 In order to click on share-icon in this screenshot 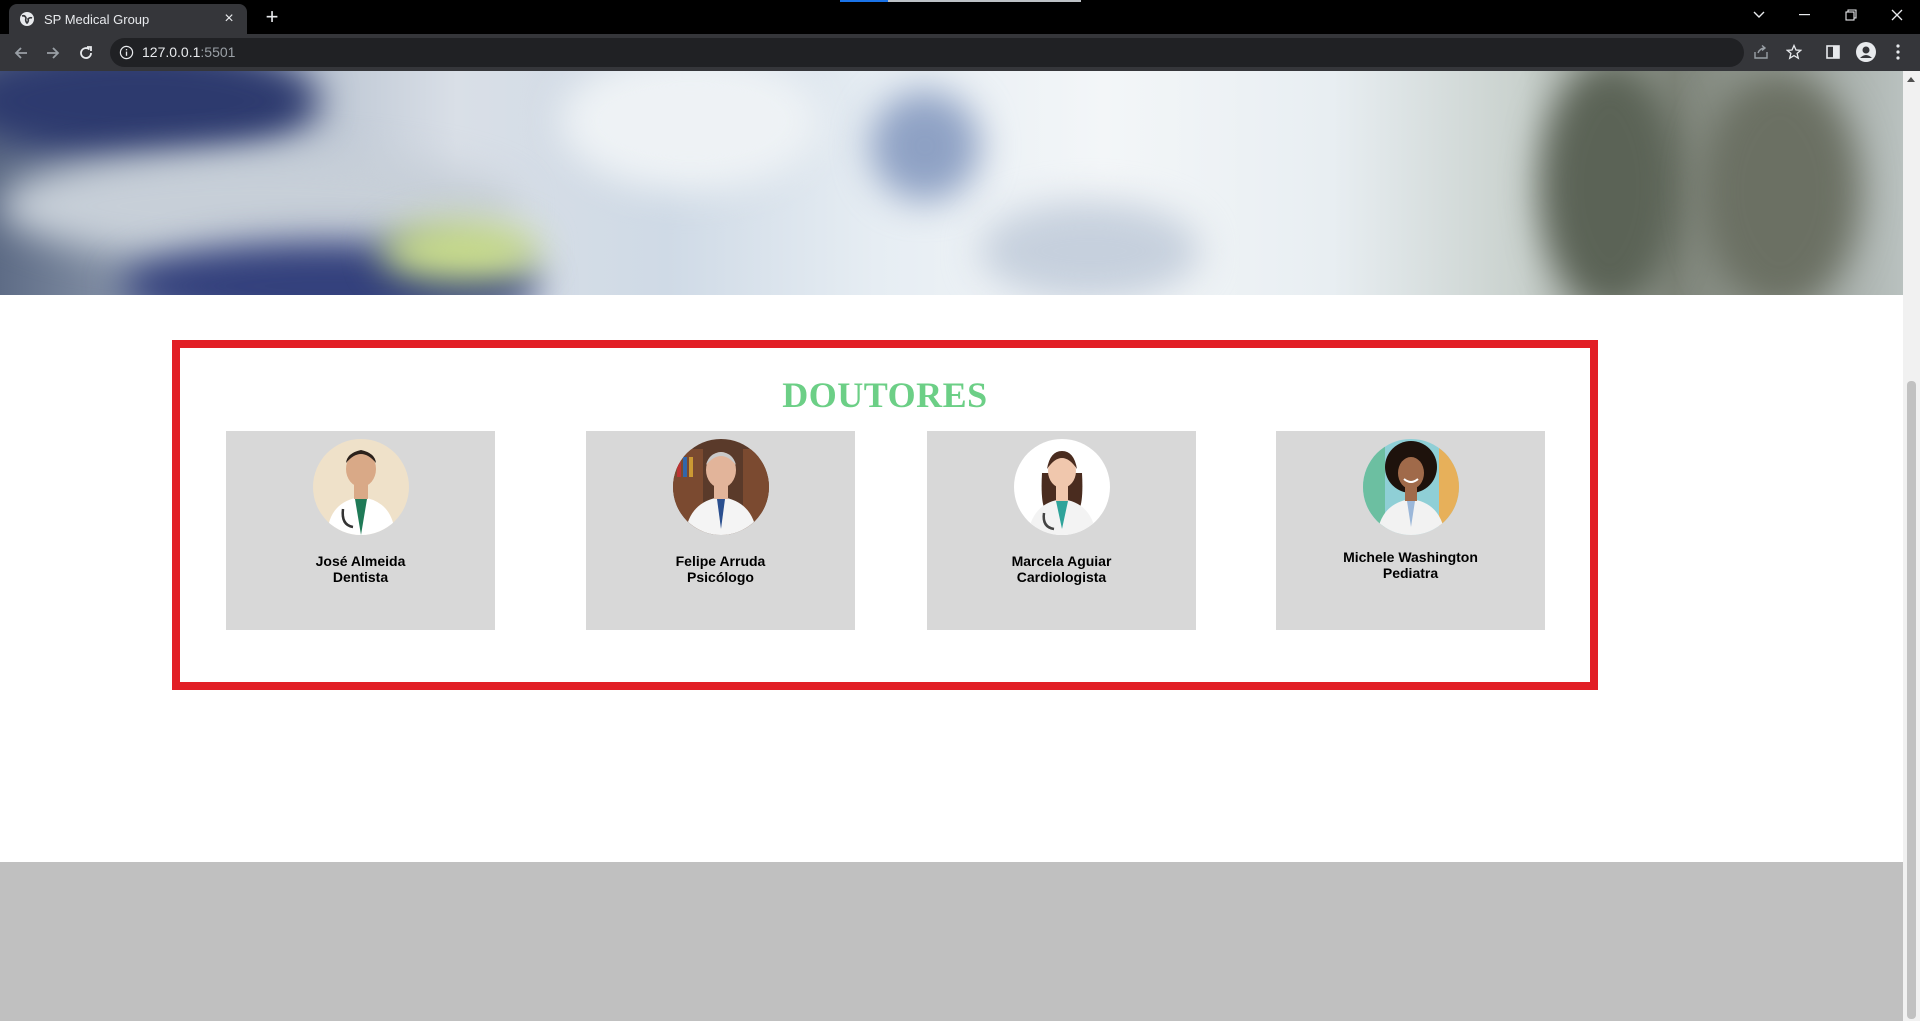, I will do `click(1761, 52)`.